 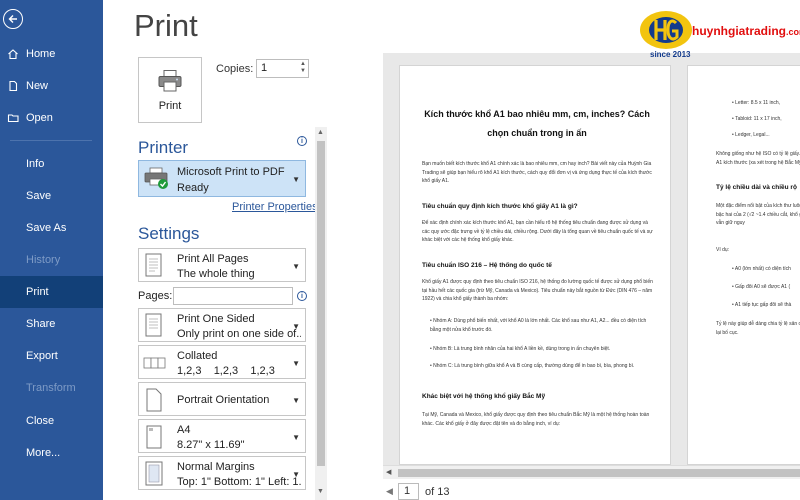 I want to click on sidebar-item-label: Save As, so click(x=46, y=228).